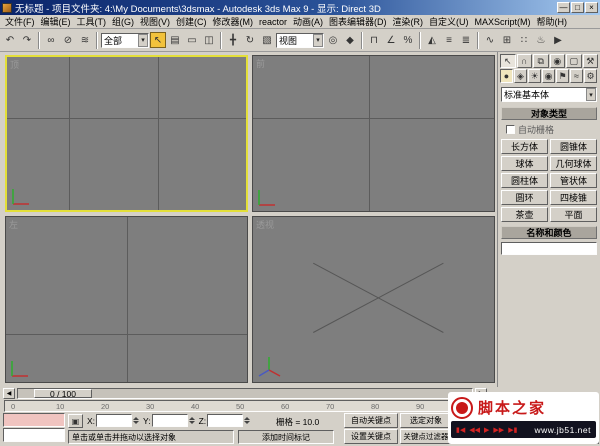 This screenshot has height=446, width=600. What do you see at coordinates (192, 40) in the screenshot?
I see `selection-region-icon: ▭` at bounding box center [192, 40].